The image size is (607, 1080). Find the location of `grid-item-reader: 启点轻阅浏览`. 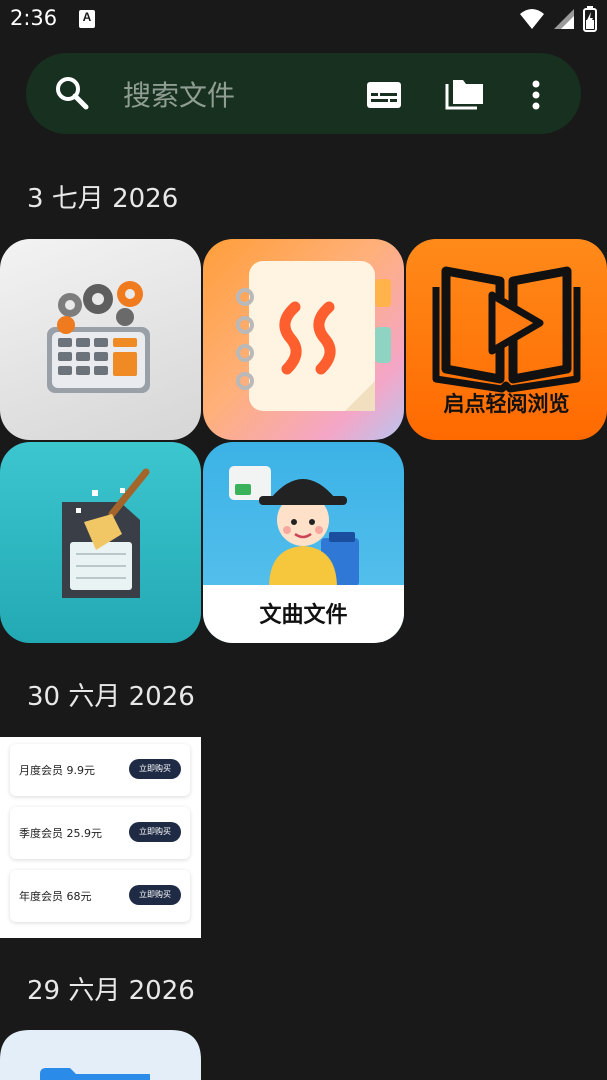

grid-item-reader: 启点轻阅浏览 is located at coordinates (506, 339).